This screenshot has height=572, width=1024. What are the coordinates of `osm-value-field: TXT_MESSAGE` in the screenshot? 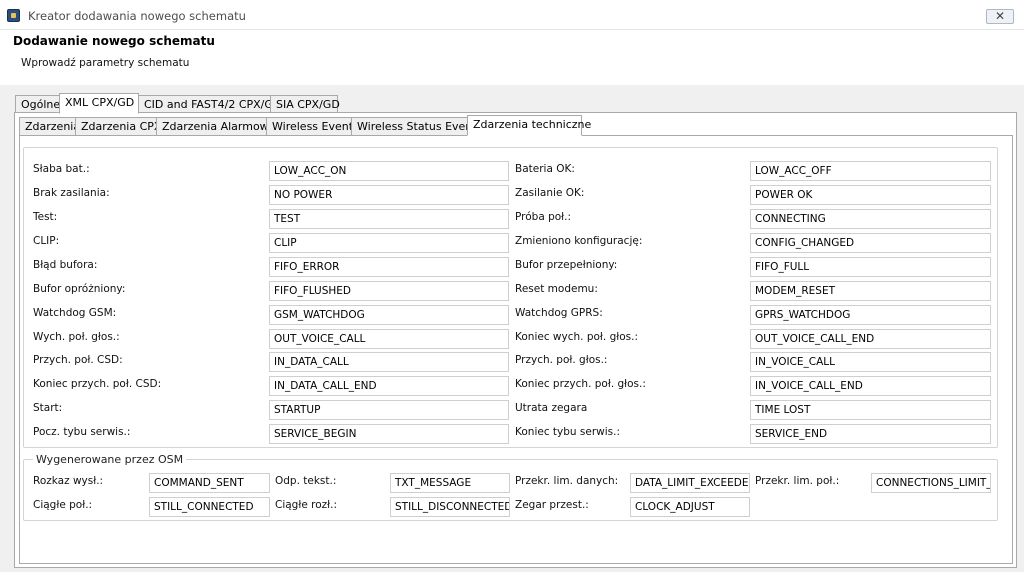 It's located at (450, 483).